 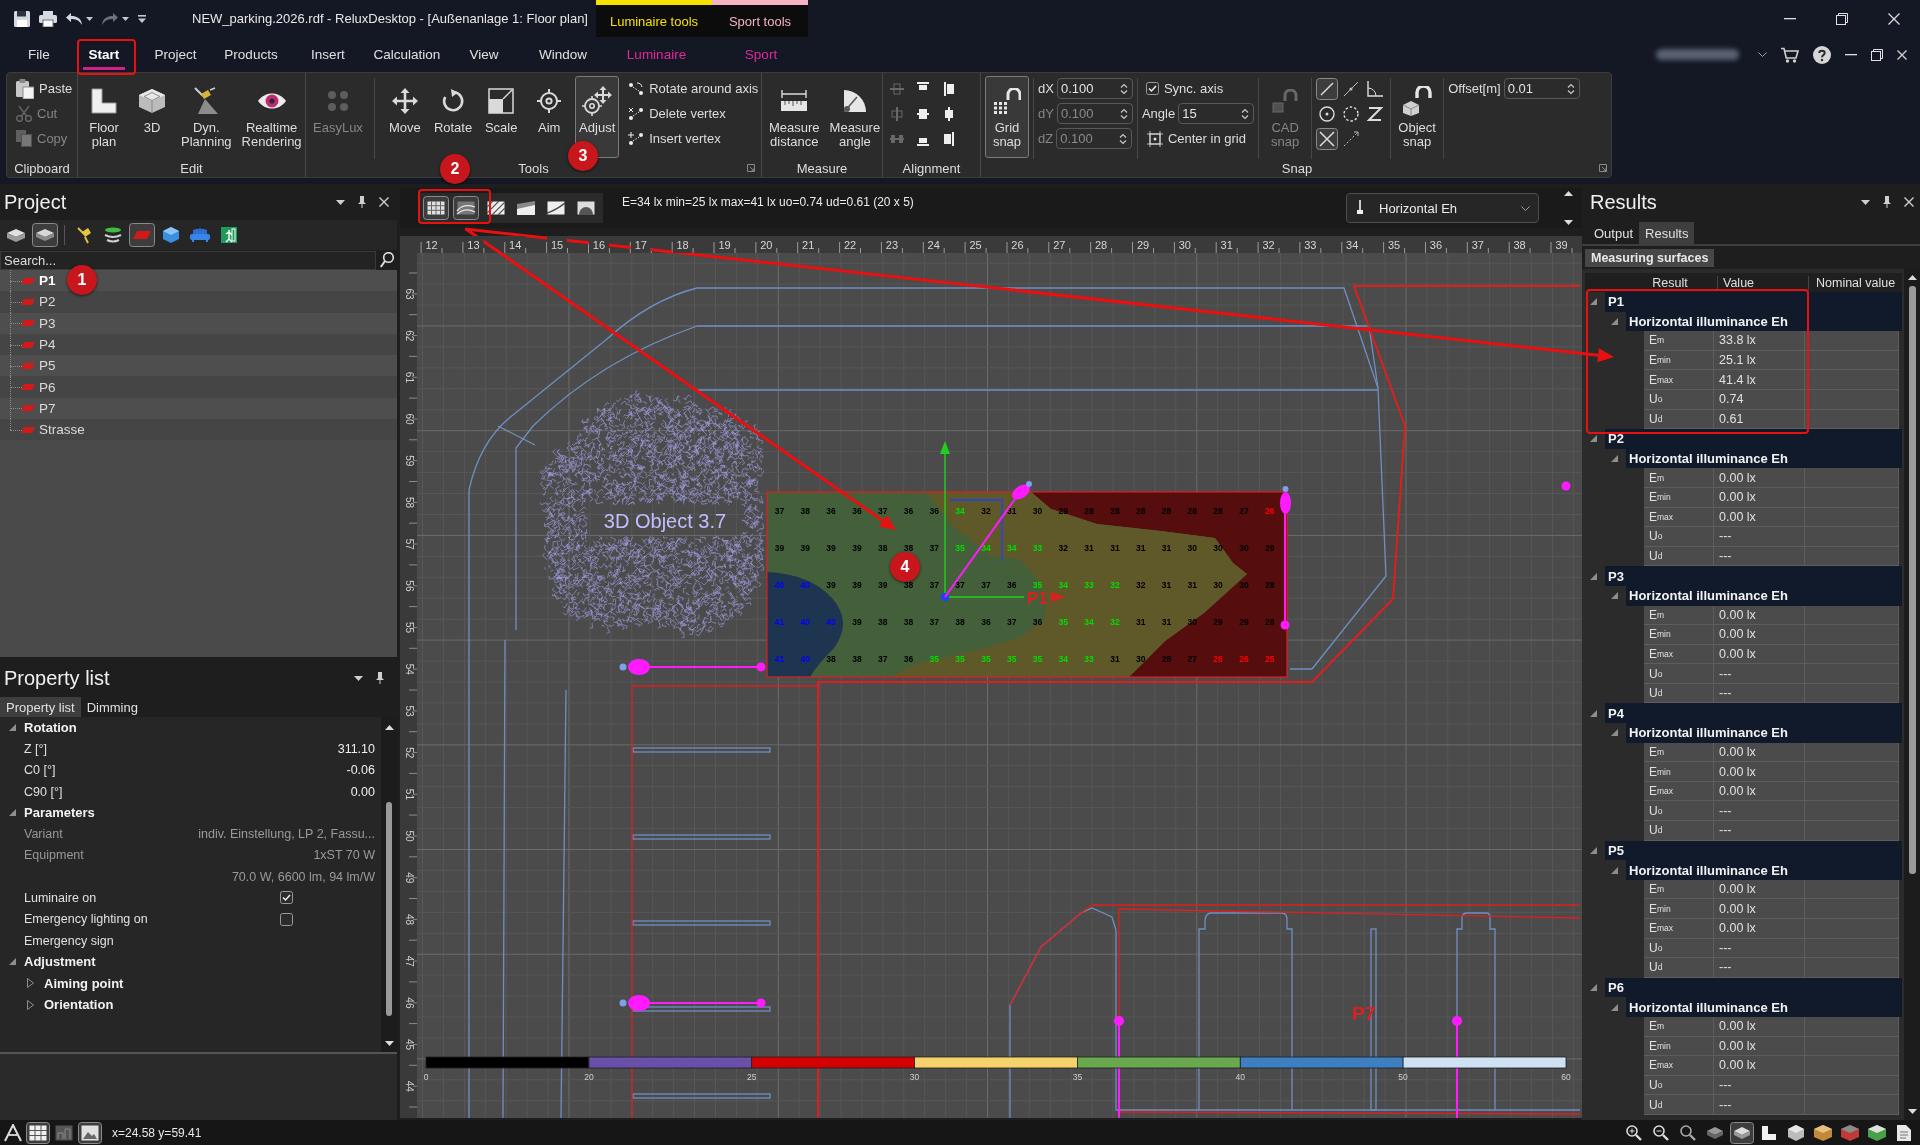 I want to click on ruler-label: 49, so click(x=409, y=878).